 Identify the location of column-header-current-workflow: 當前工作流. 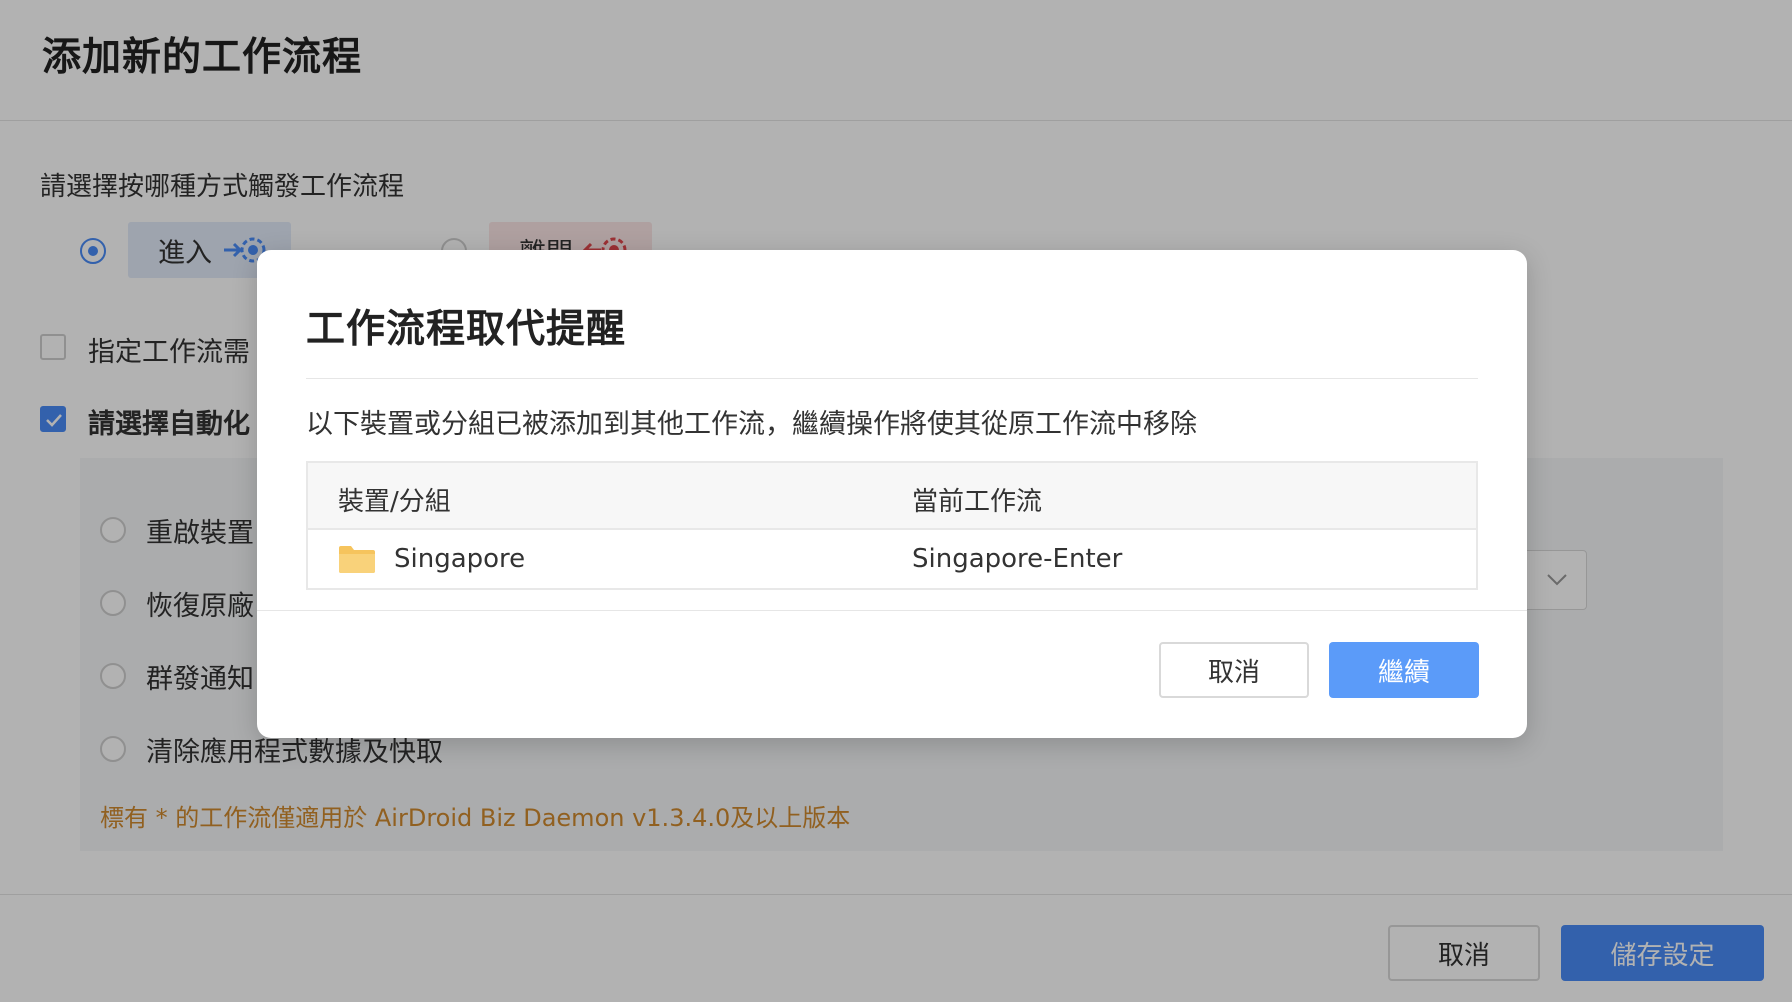
(977, 502).